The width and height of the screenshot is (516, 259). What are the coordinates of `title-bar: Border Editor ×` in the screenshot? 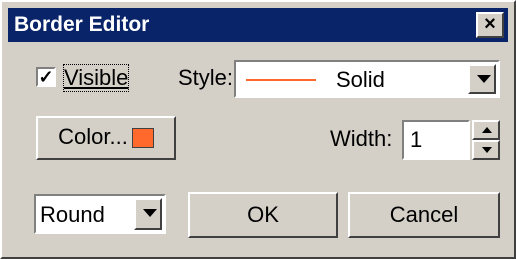 It's located at (258, 25).